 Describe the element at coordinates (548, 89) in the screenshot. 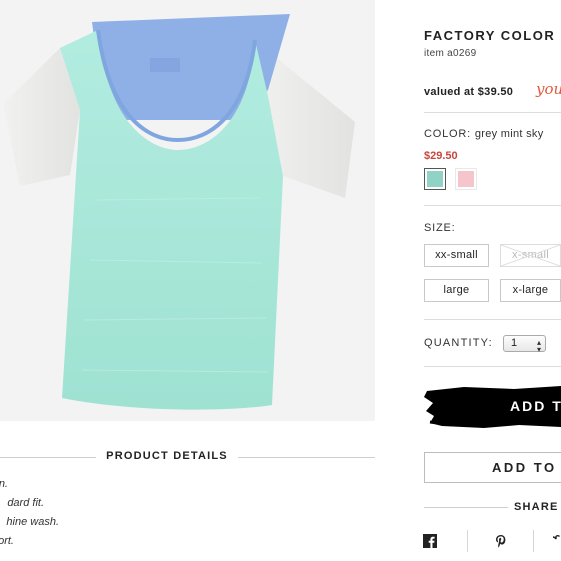

I see `promo-script-text: you` at that location.